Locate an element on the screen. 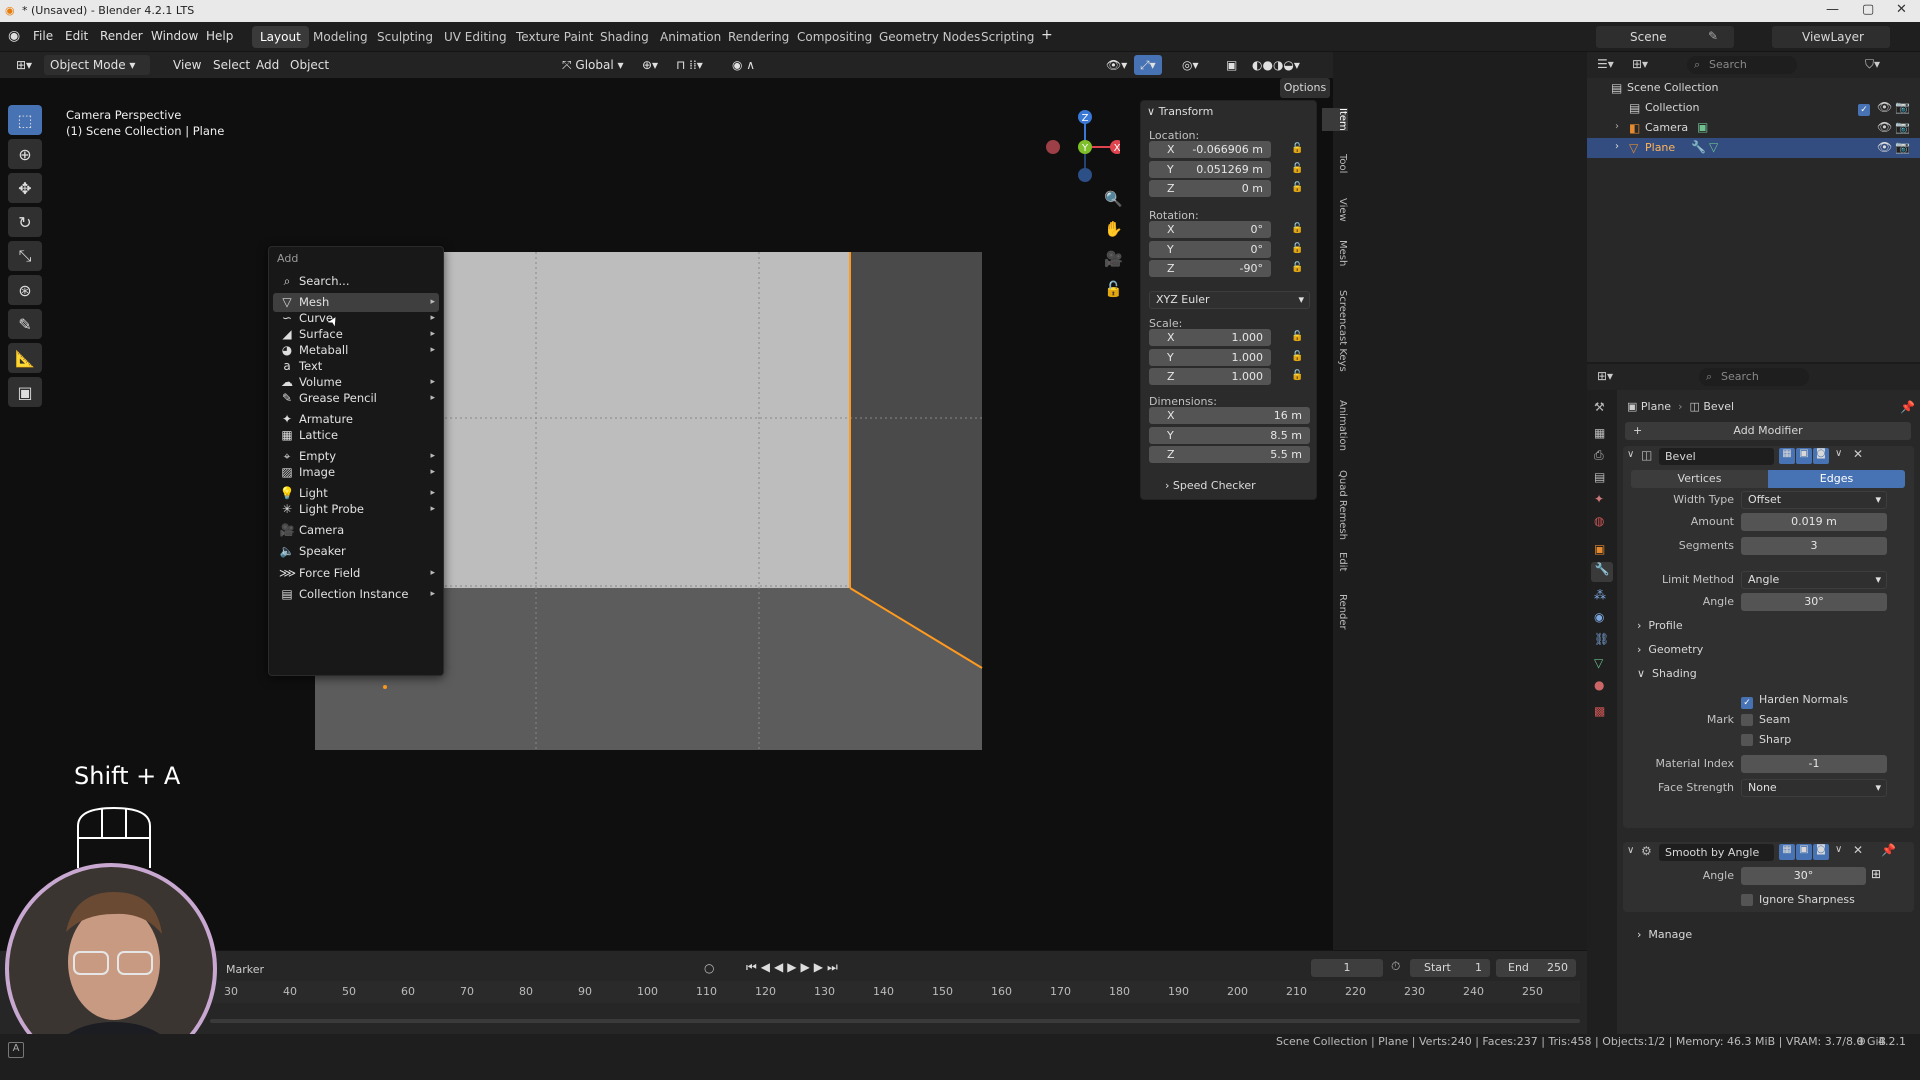 The height and width of the screenshot is (1080, 1920). transform-icon: ⊛ is located at coordinates (25, 290).